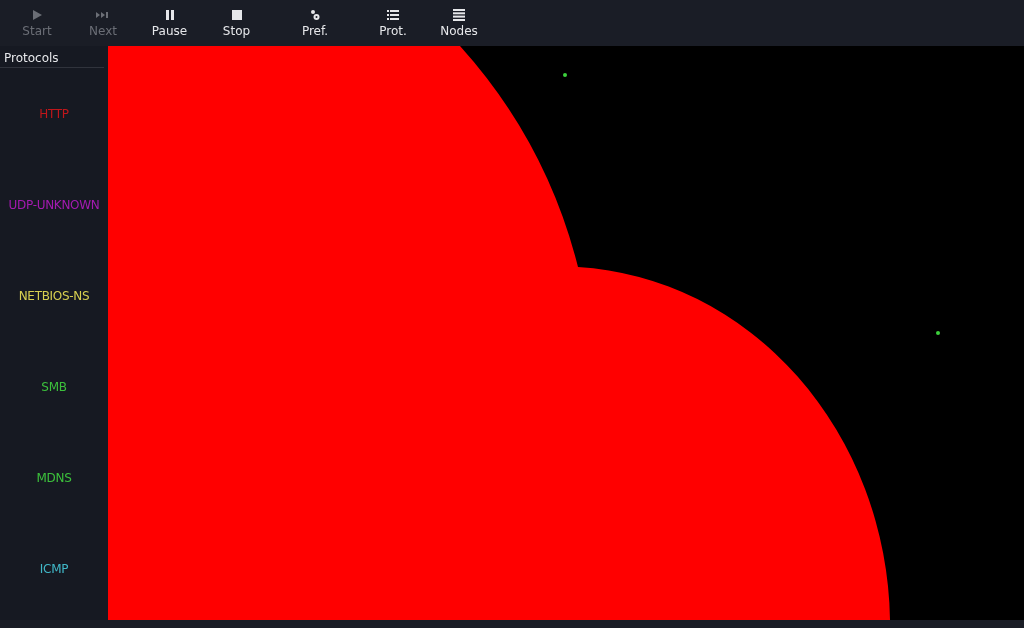 The height and width of the screenshot is (628, 1024). Describe the element at coordinates (52, 57) in the screenshot. I see `panel-title: Protocols` at that location.